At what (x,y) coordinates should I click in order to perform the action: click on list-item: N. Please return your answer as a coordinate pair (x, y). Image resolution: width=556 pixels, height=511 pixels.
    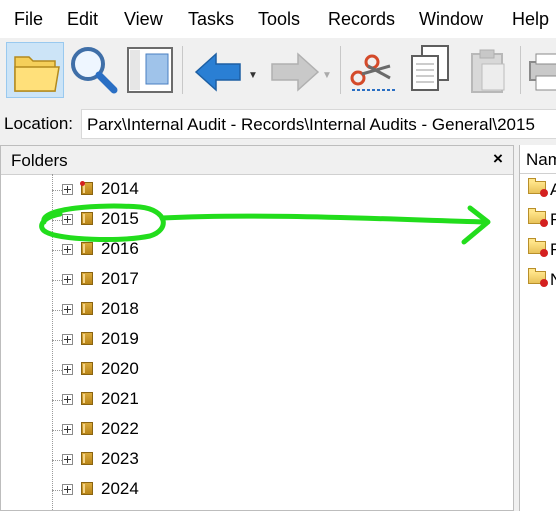
    Looking at the image, I should click on (541, 281).